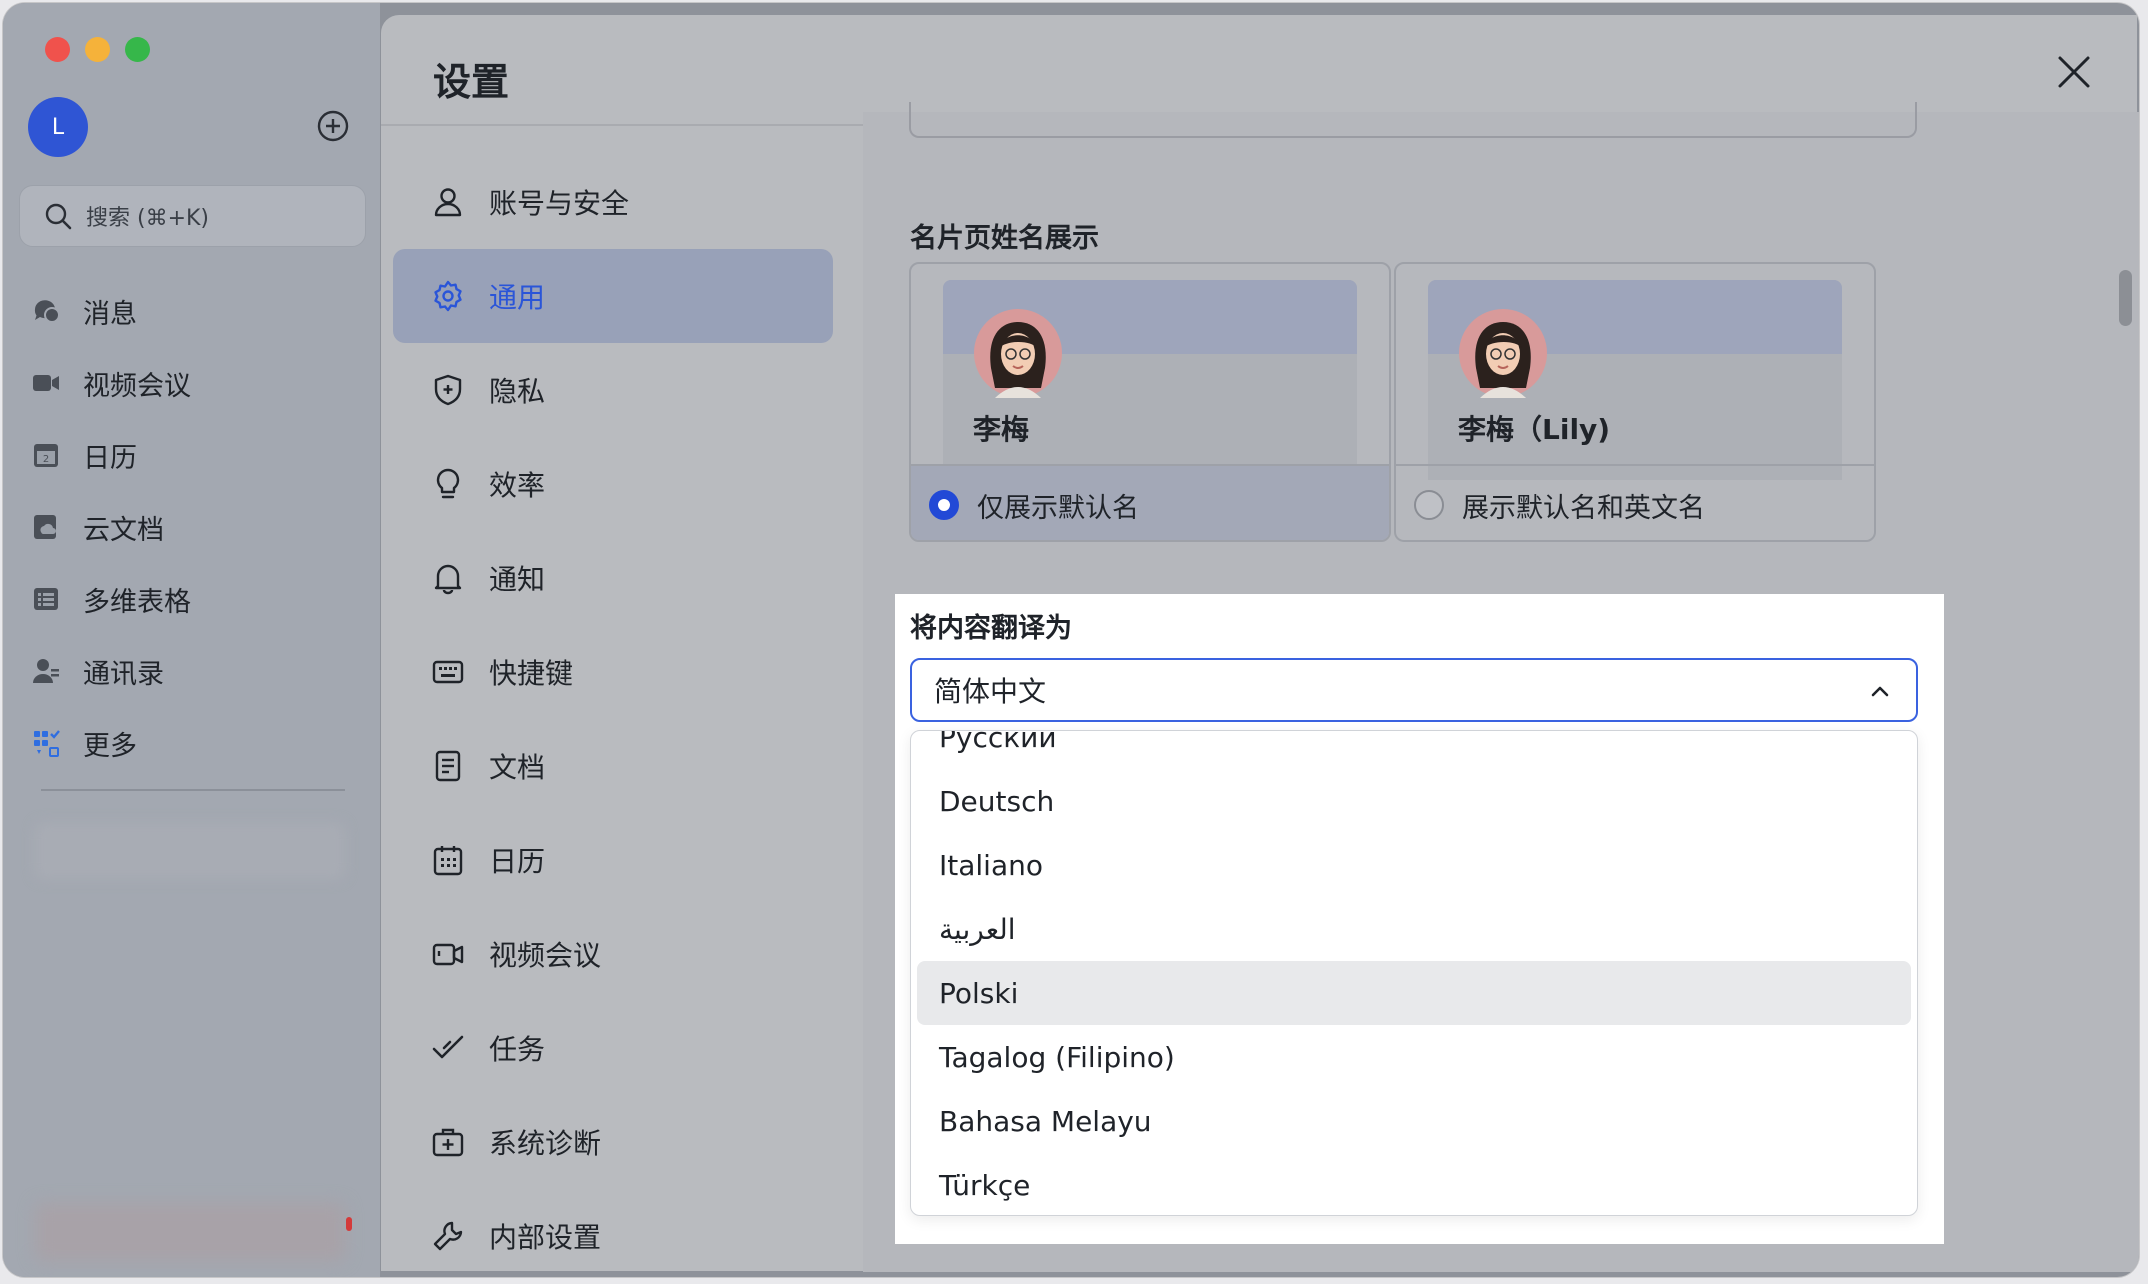 The width and height of the screenshot is (2148, 1284). I want to click on menu-item-label: 通知, so click(517, 579).